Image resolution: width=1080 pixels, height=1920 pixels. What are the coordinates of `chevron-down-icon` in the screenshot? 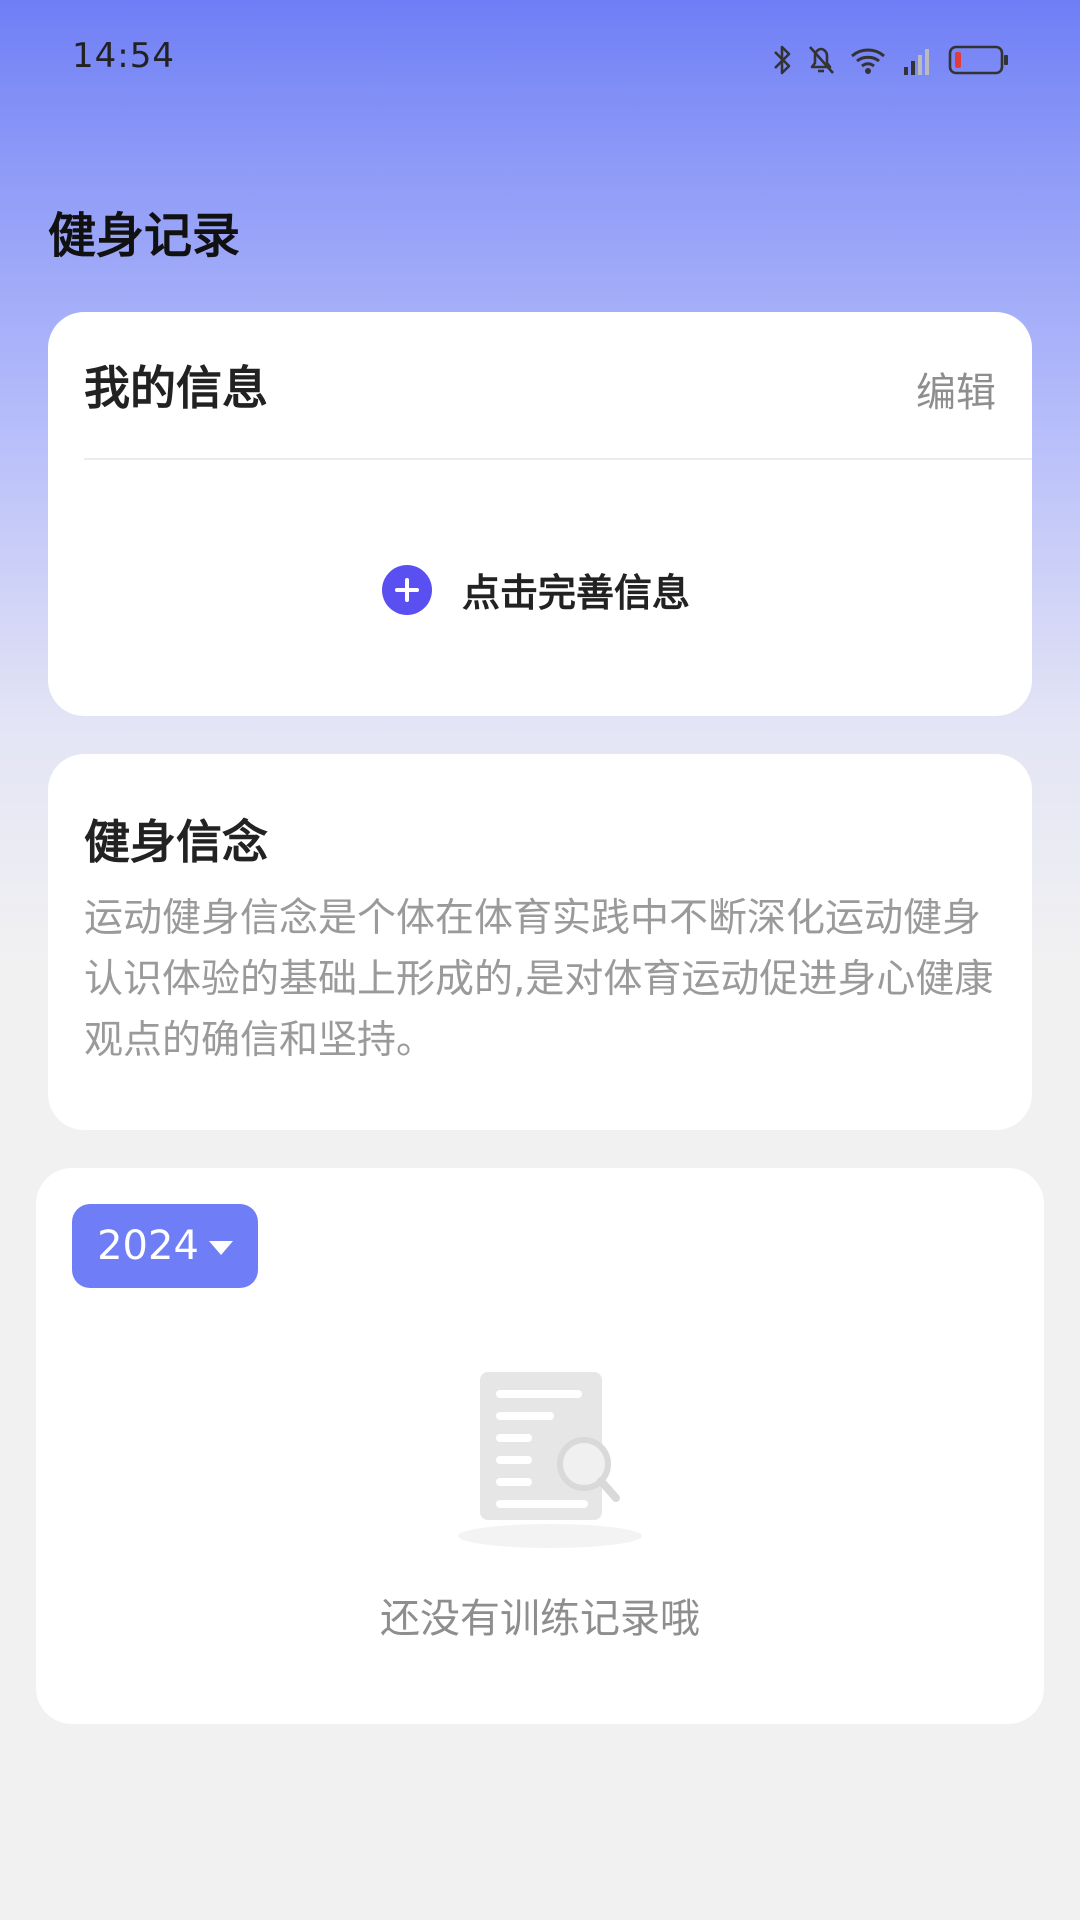 It's located at (220, 1248).